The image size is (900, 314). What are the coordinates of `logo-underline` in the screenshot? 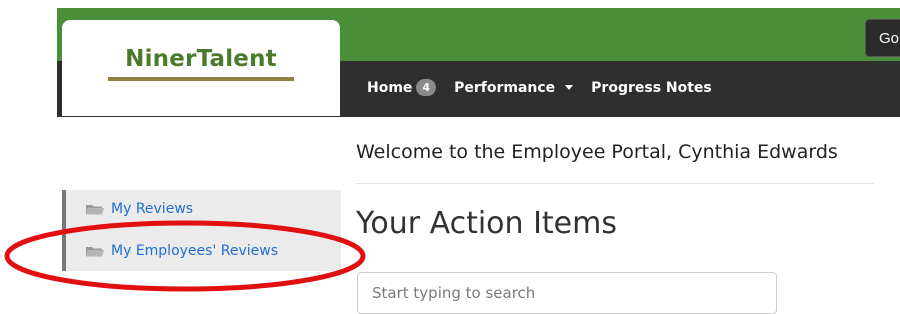 It's located at (201, 79).